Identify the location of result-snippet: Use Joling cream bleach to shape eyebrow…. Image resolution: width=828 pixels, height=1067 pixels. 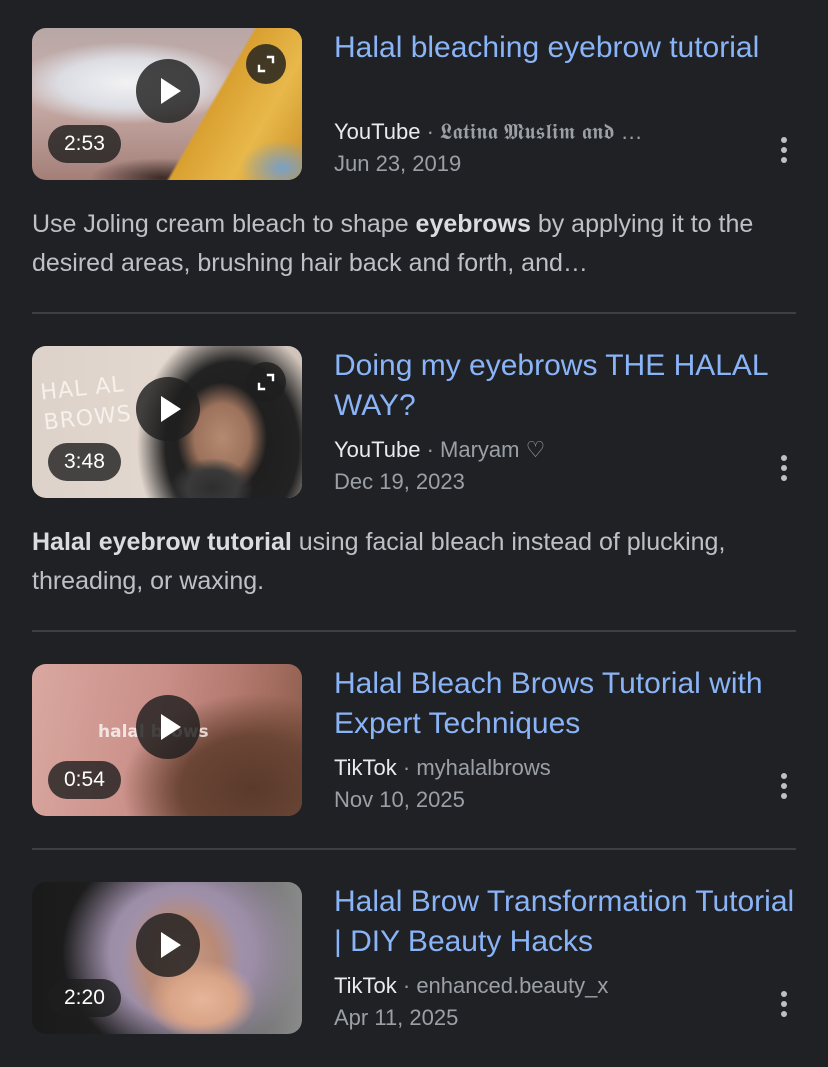
(412, 244).